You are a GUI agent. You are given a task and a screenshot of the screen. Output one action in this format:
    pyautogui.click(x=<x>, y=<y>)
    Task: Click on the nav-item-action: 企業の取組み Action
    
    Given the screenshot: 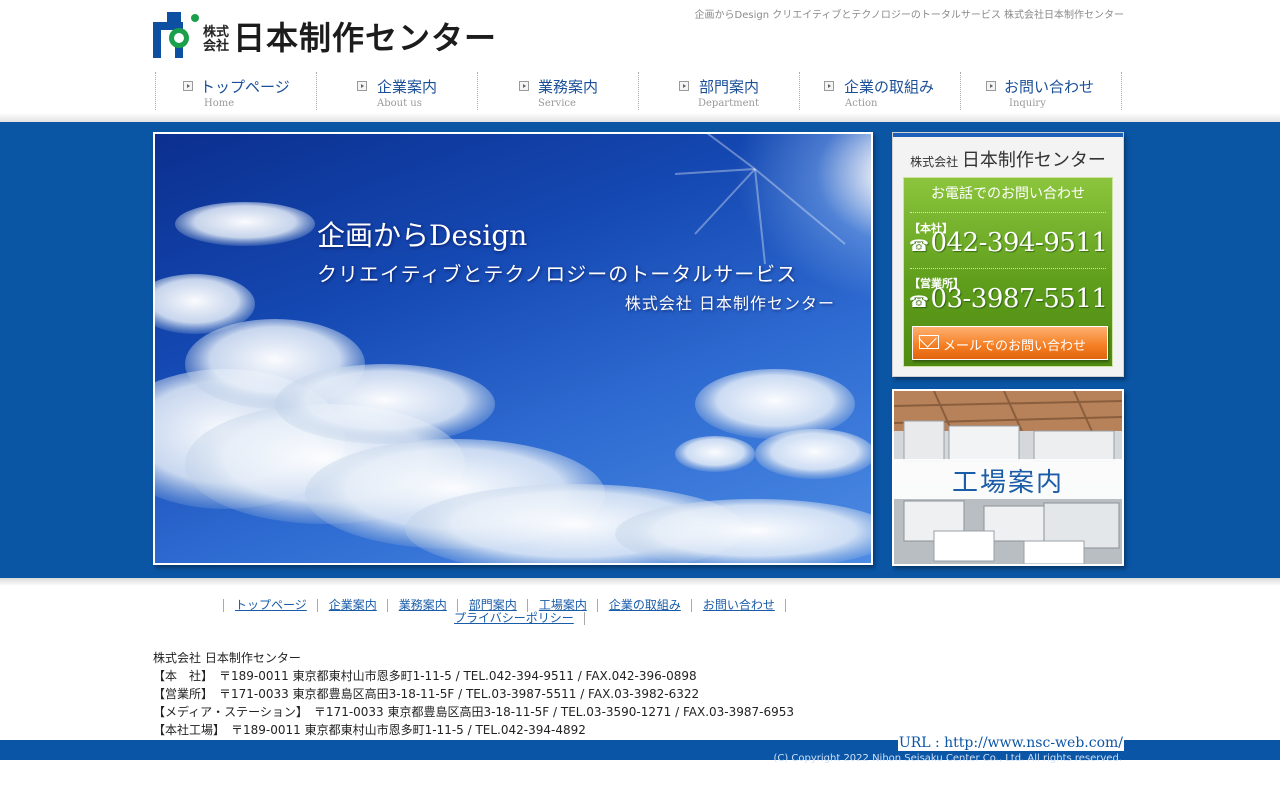 What is the action you would take?
    pyautogui.click(x=879, y=91)
    